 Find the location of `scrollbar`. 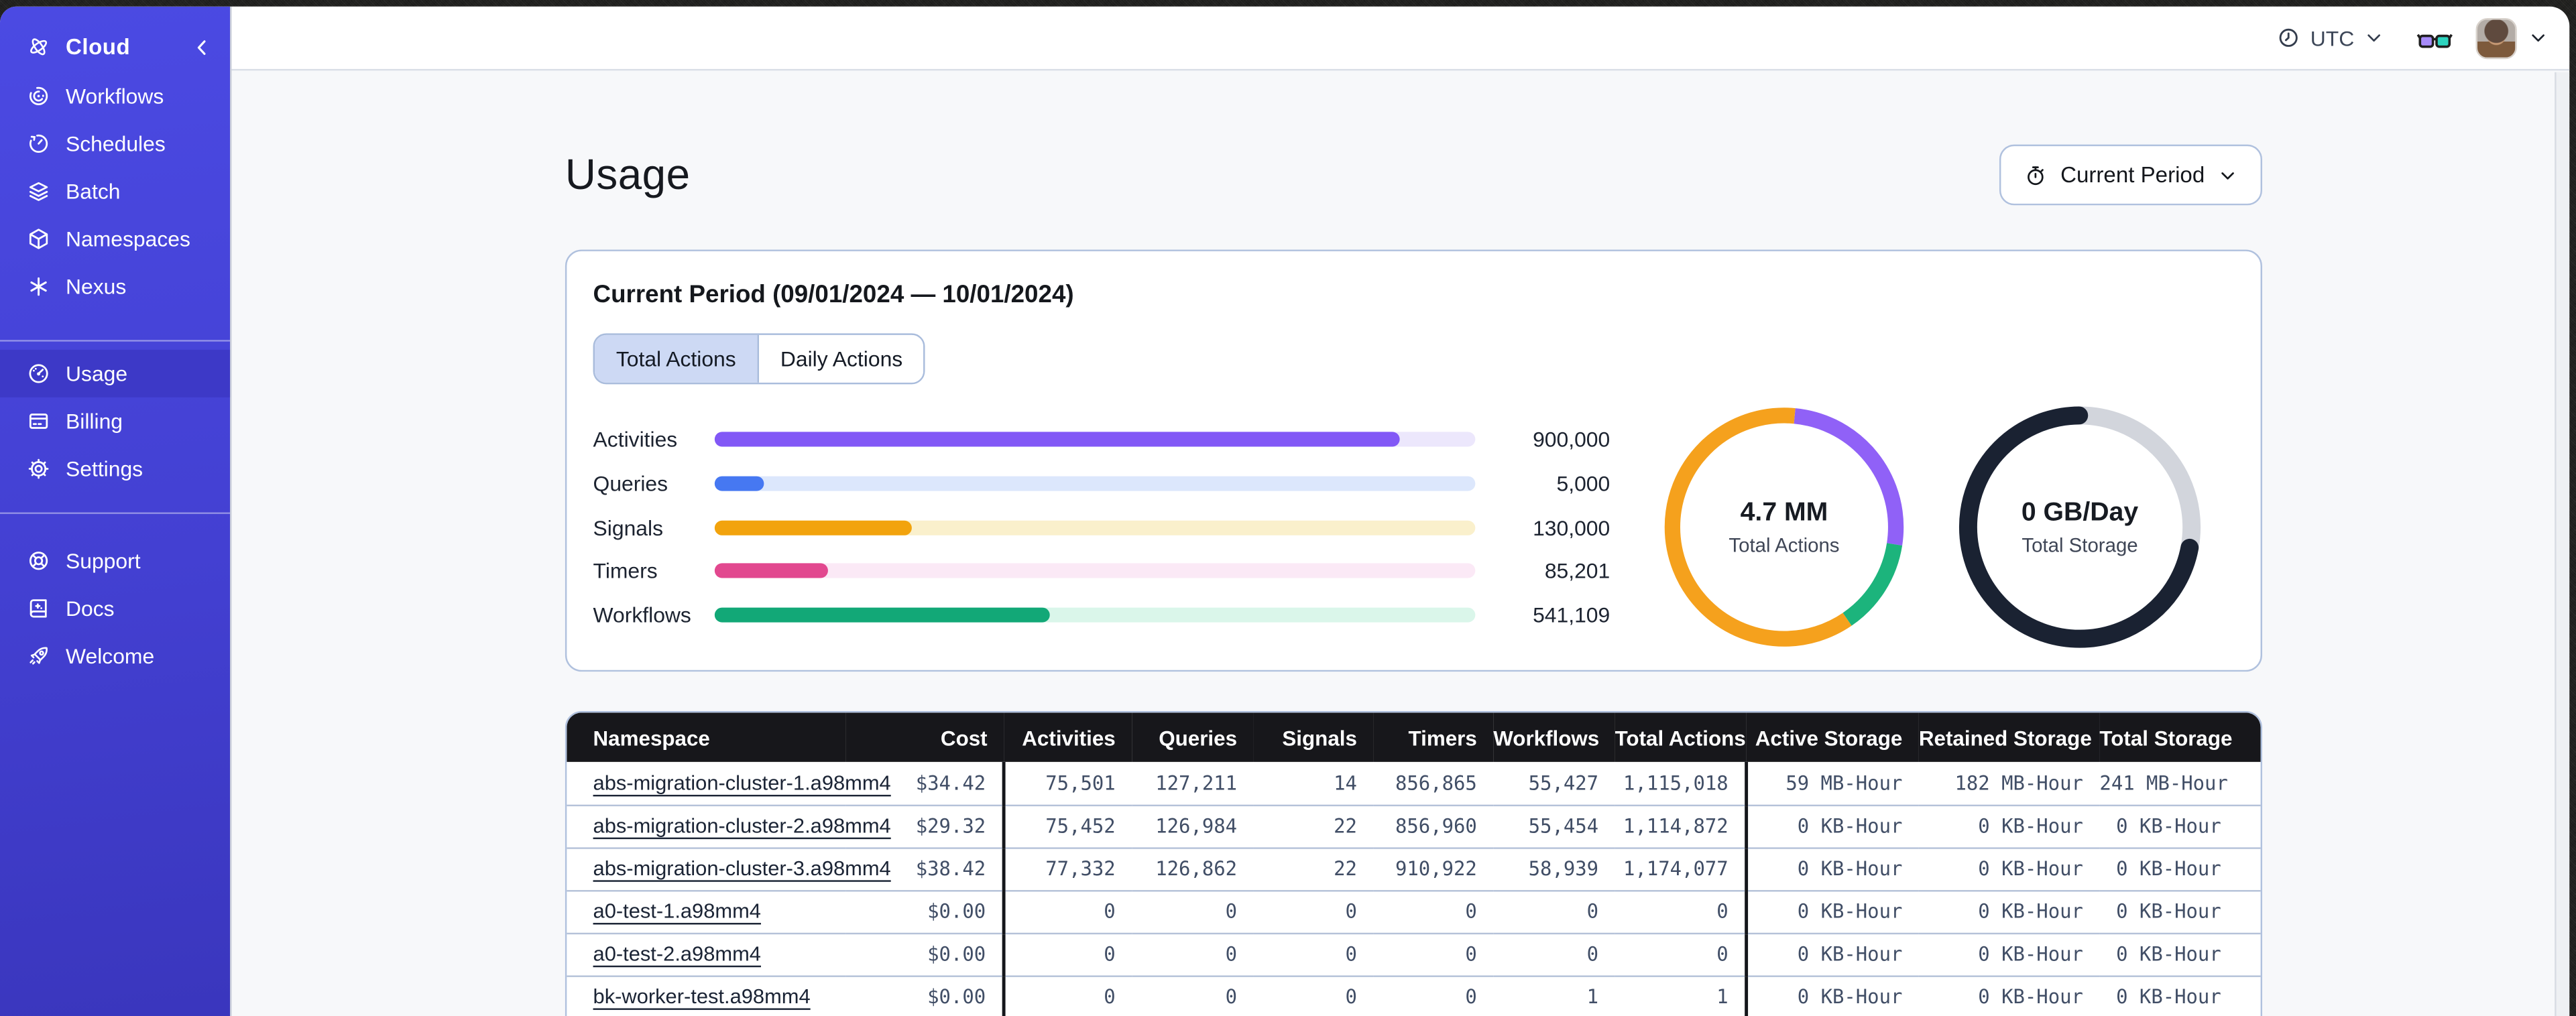

scrollbar is located at coordinates (2562, 544).